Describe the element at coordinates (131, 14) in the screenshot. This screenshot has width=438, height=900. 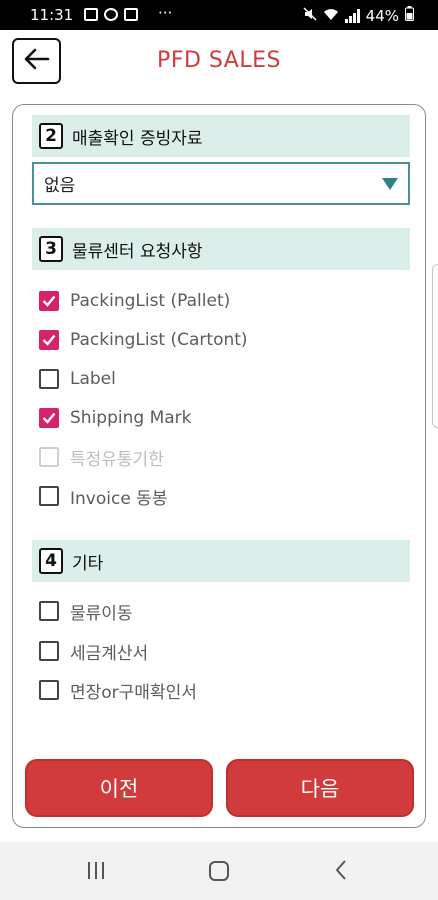
I see `youtube-icon` at that location.